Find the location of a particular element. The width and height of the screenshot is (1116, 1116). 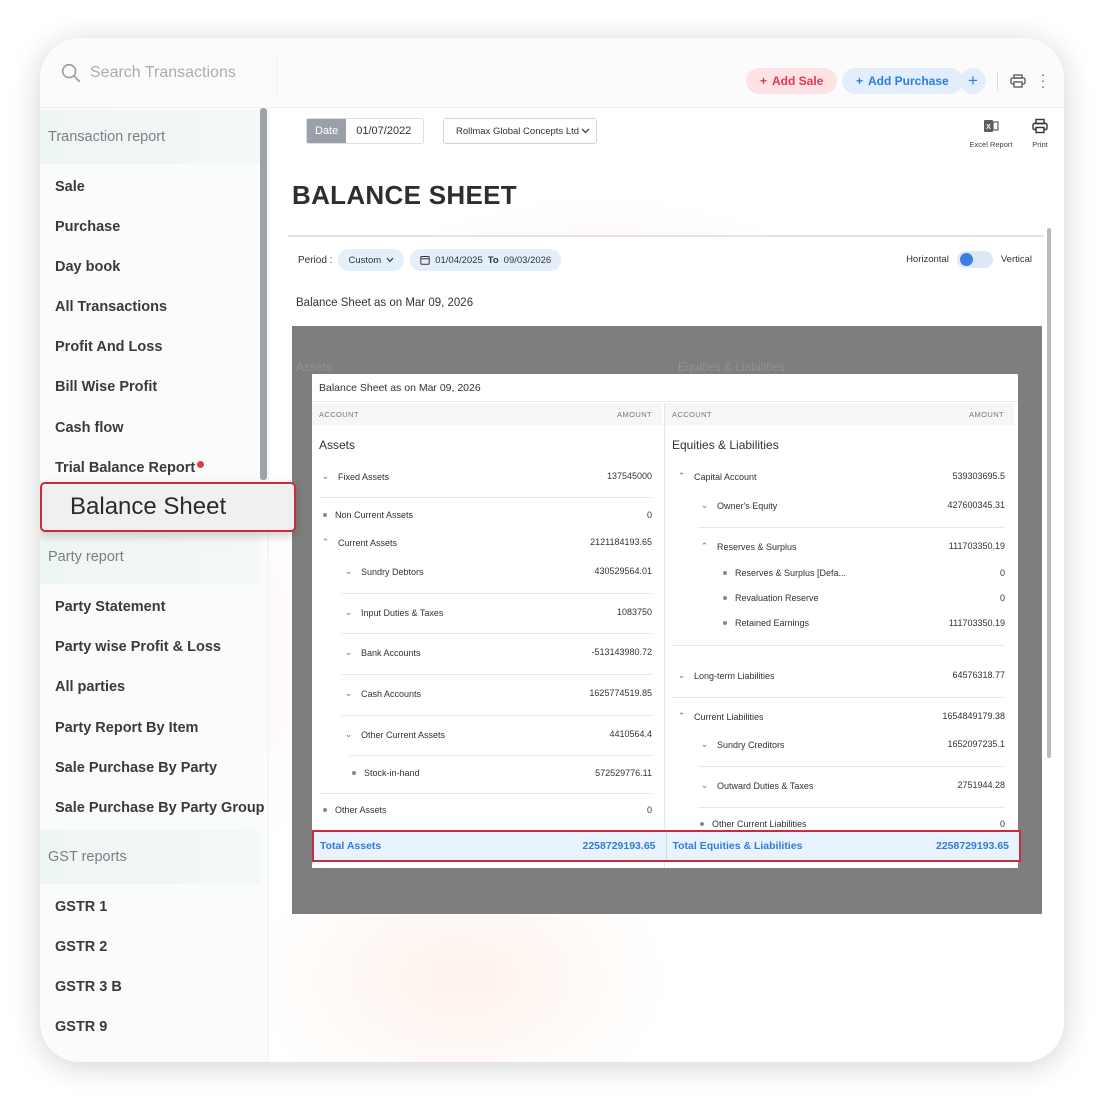

more-options-icon: · · · is located at coordinates (1043, 80).